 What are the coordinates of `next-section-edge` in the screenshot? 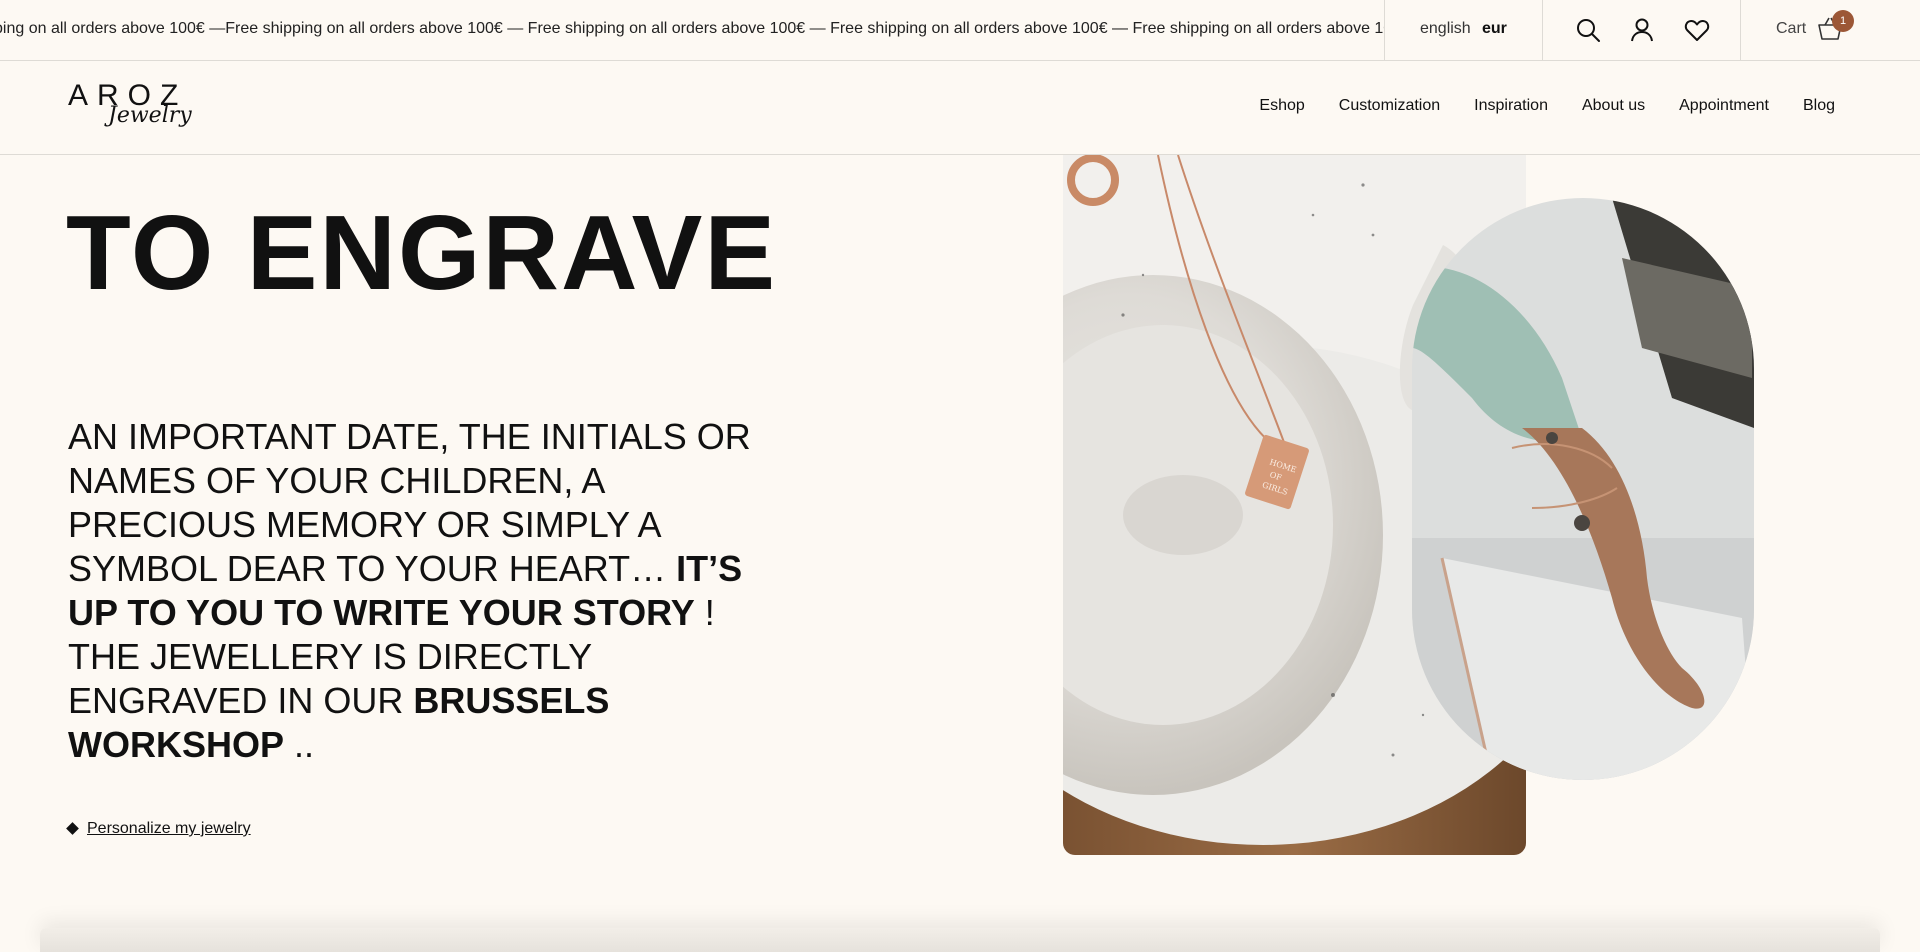 It's located at (960, 940).